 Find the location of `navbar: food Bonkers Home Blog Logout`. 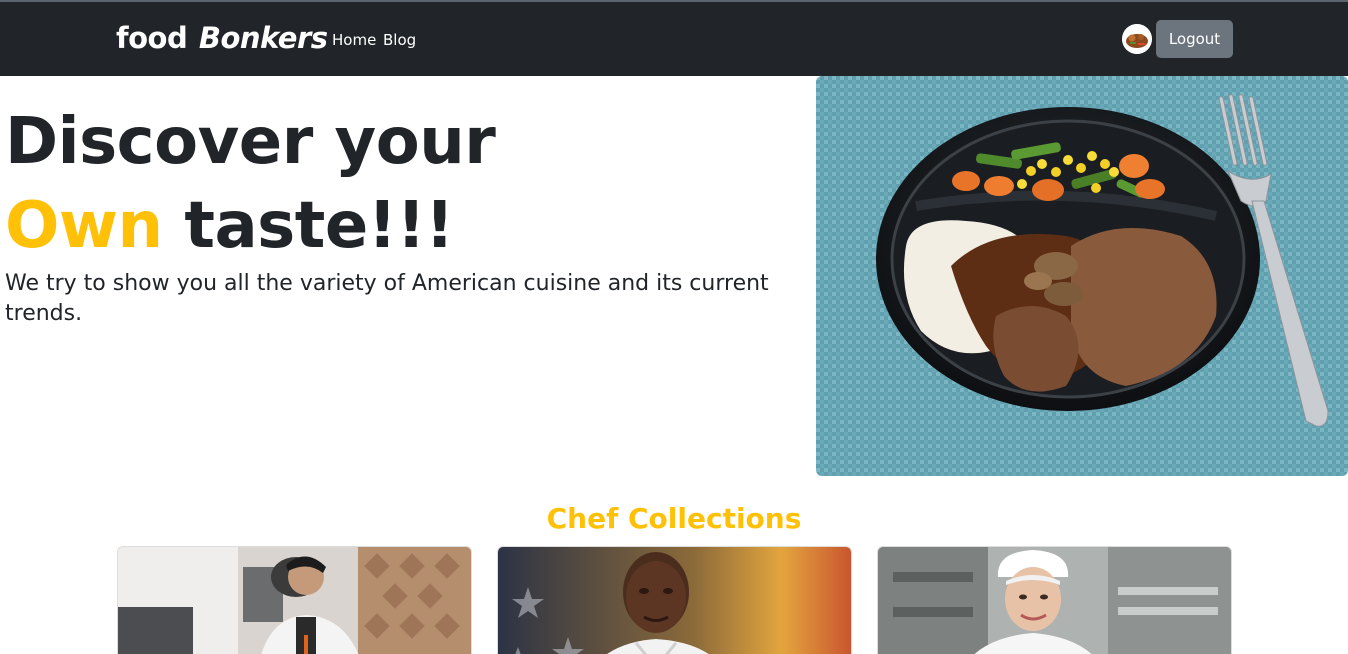

navbar: food Bonkers Home Blog Logout is located at coordinates (674, 39).